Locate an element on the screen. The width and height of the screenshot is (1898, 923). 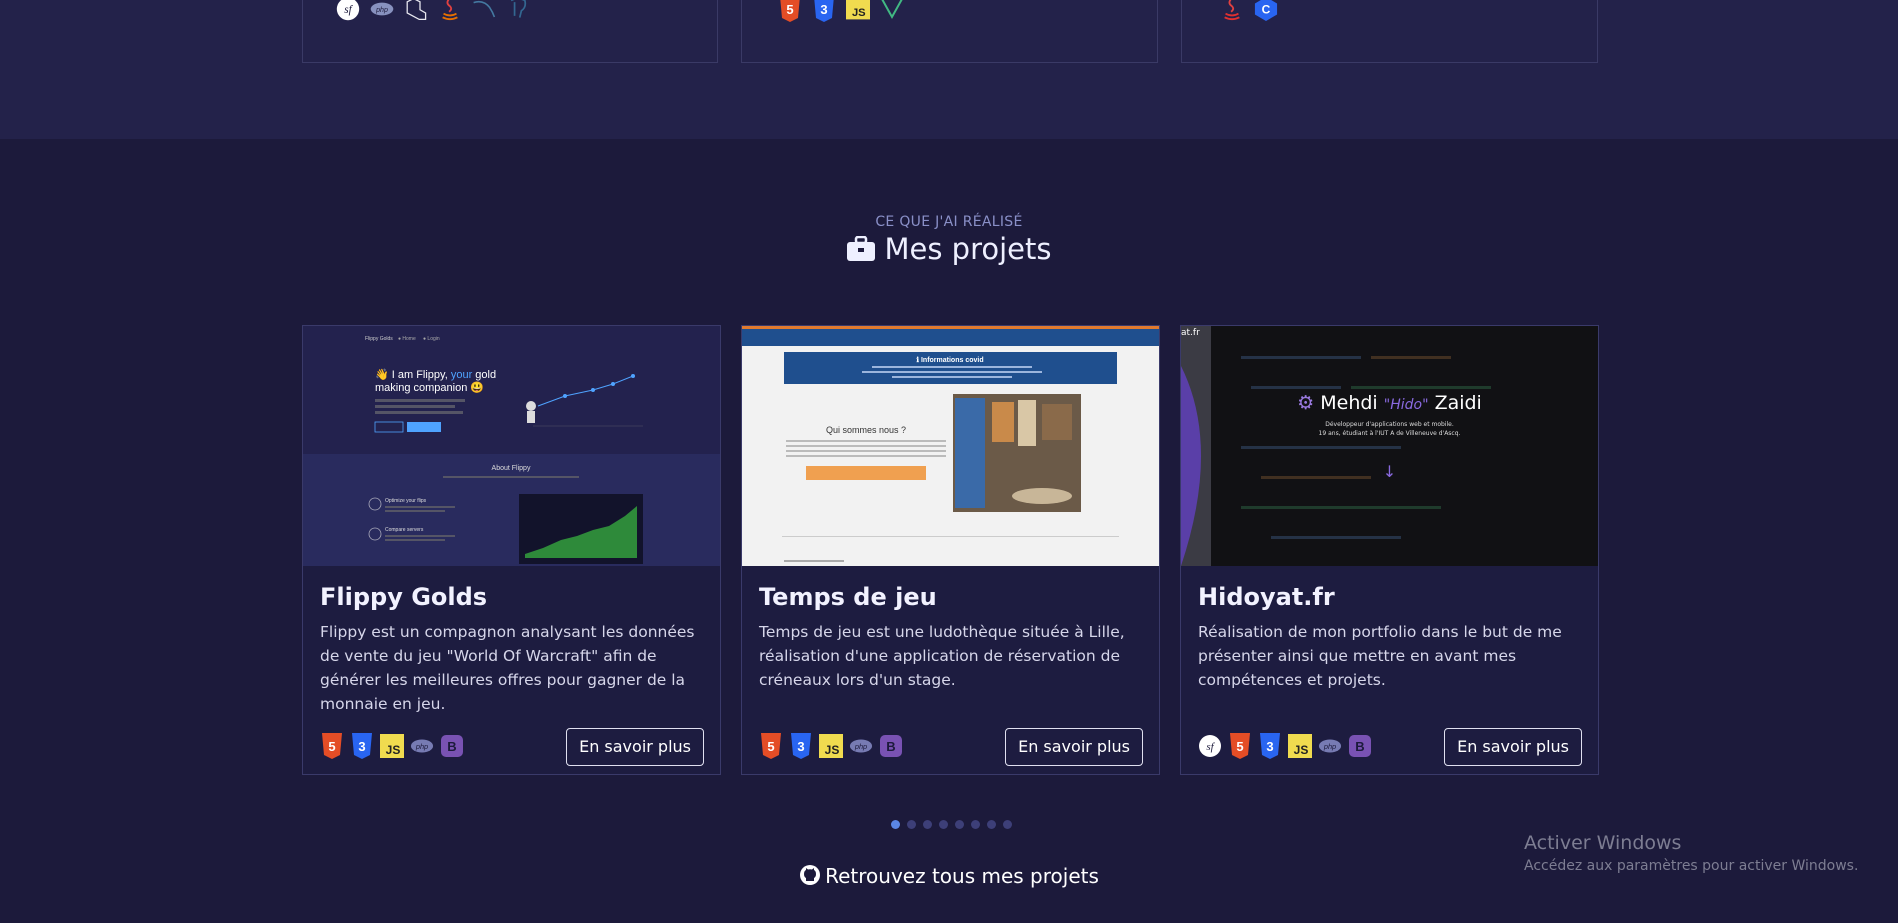
postgresql-icon is located at coordinates (518, 10).